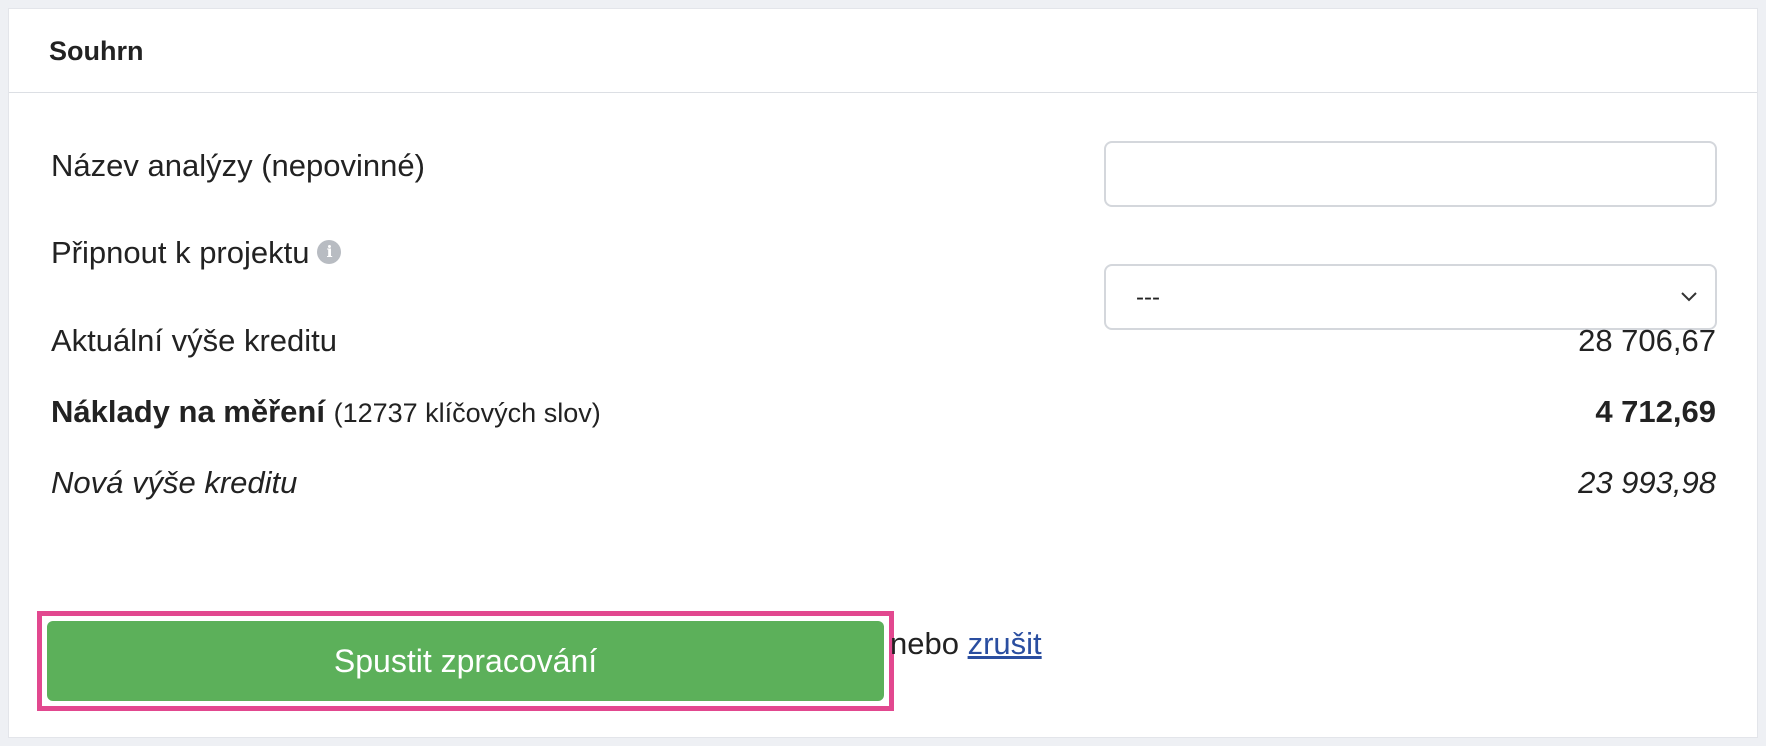 This screenshot has width=1766, height=746. I want to click on chevron-down-icon, so click(1689, 297).